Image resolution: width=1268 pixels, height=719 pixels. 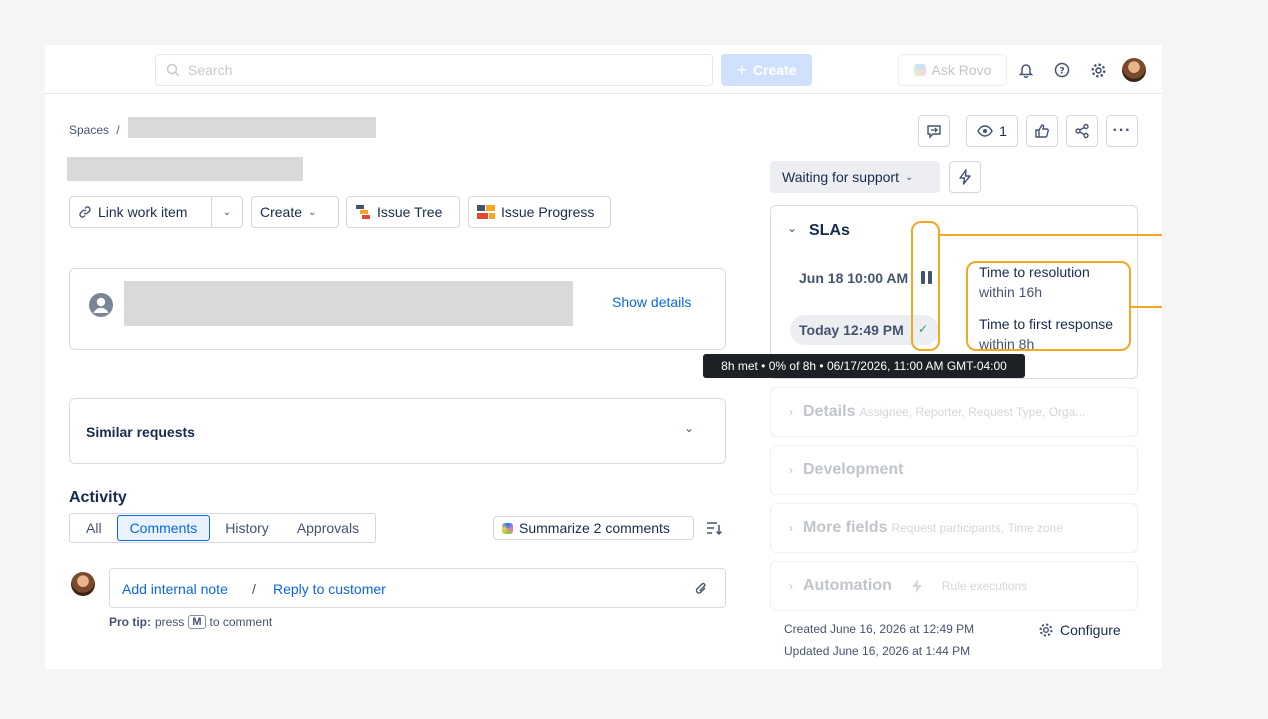 I want to click on reporter-card: Show details, so click(x=397, y=309).